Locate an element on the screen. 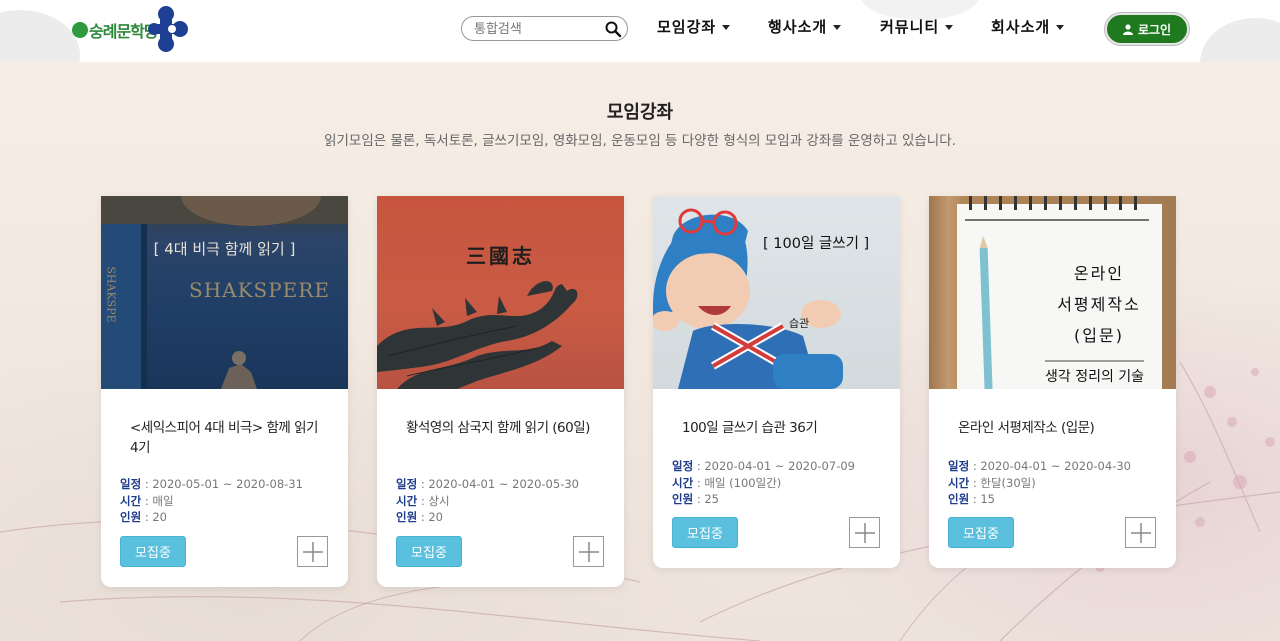  thumbnail-caption: [ 4대 비극 함께 읽기 ] is located at coordinates (224, 249).